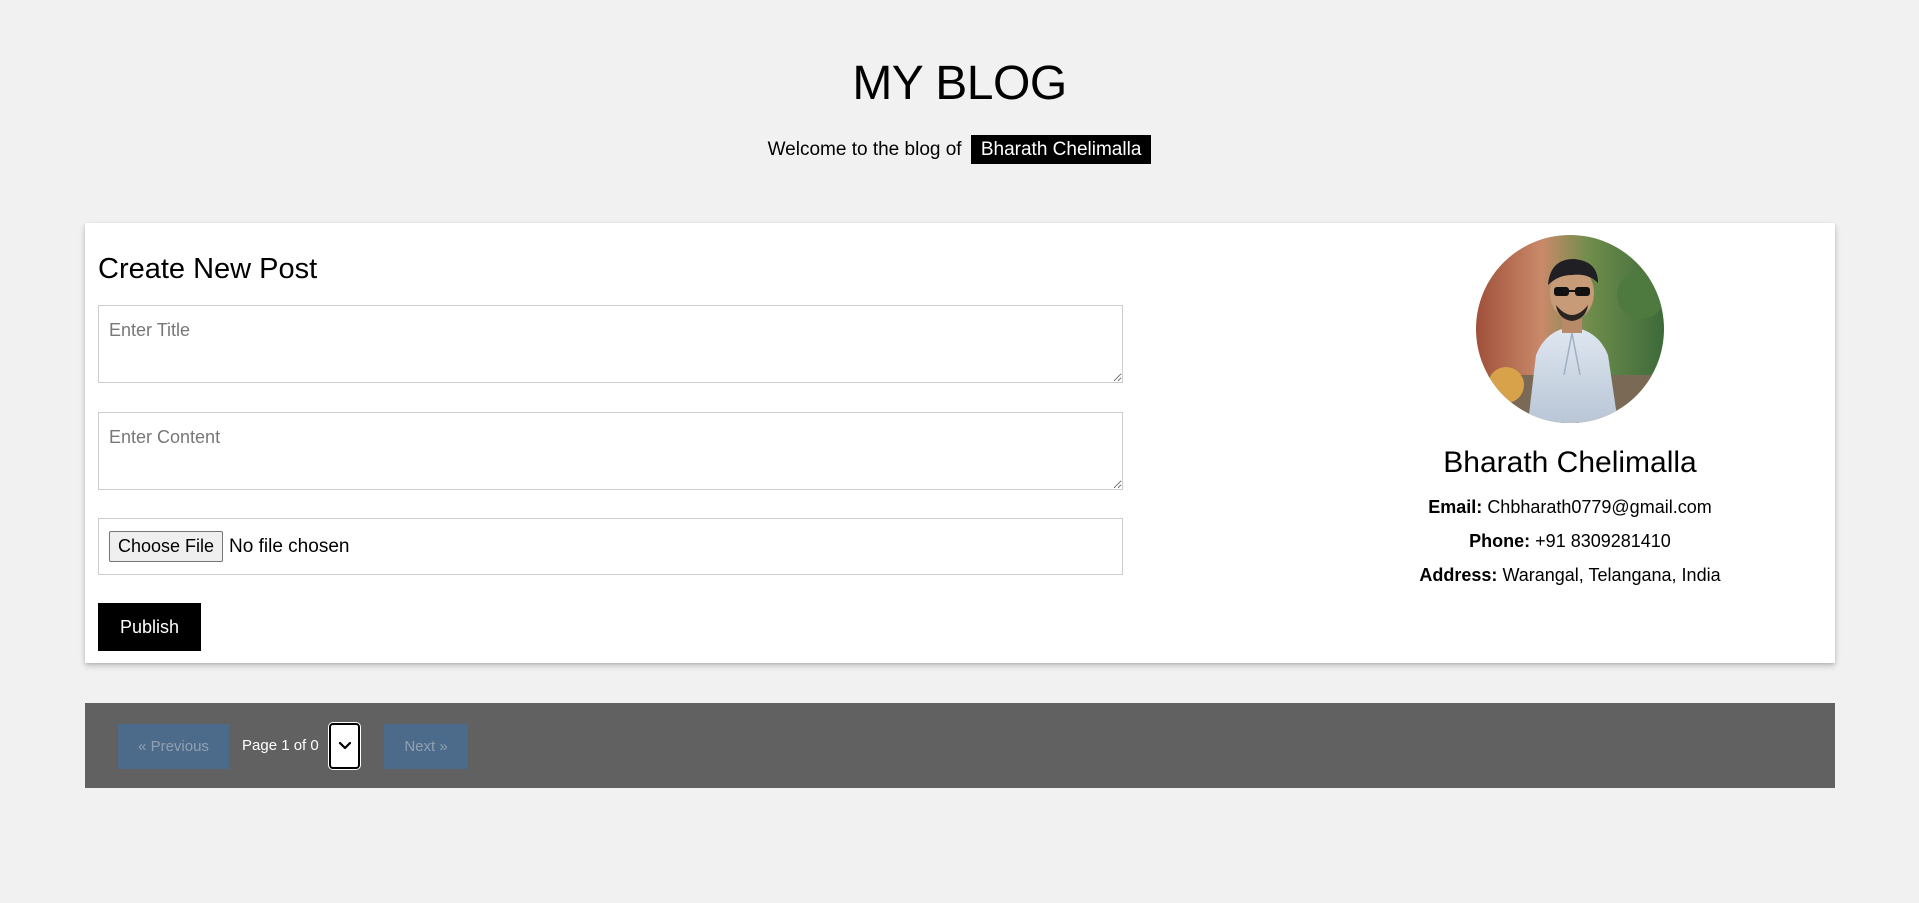 The width and height of the screenshot is (1919, 903). I want to click on next-page-button: Next », so click(426, 746).